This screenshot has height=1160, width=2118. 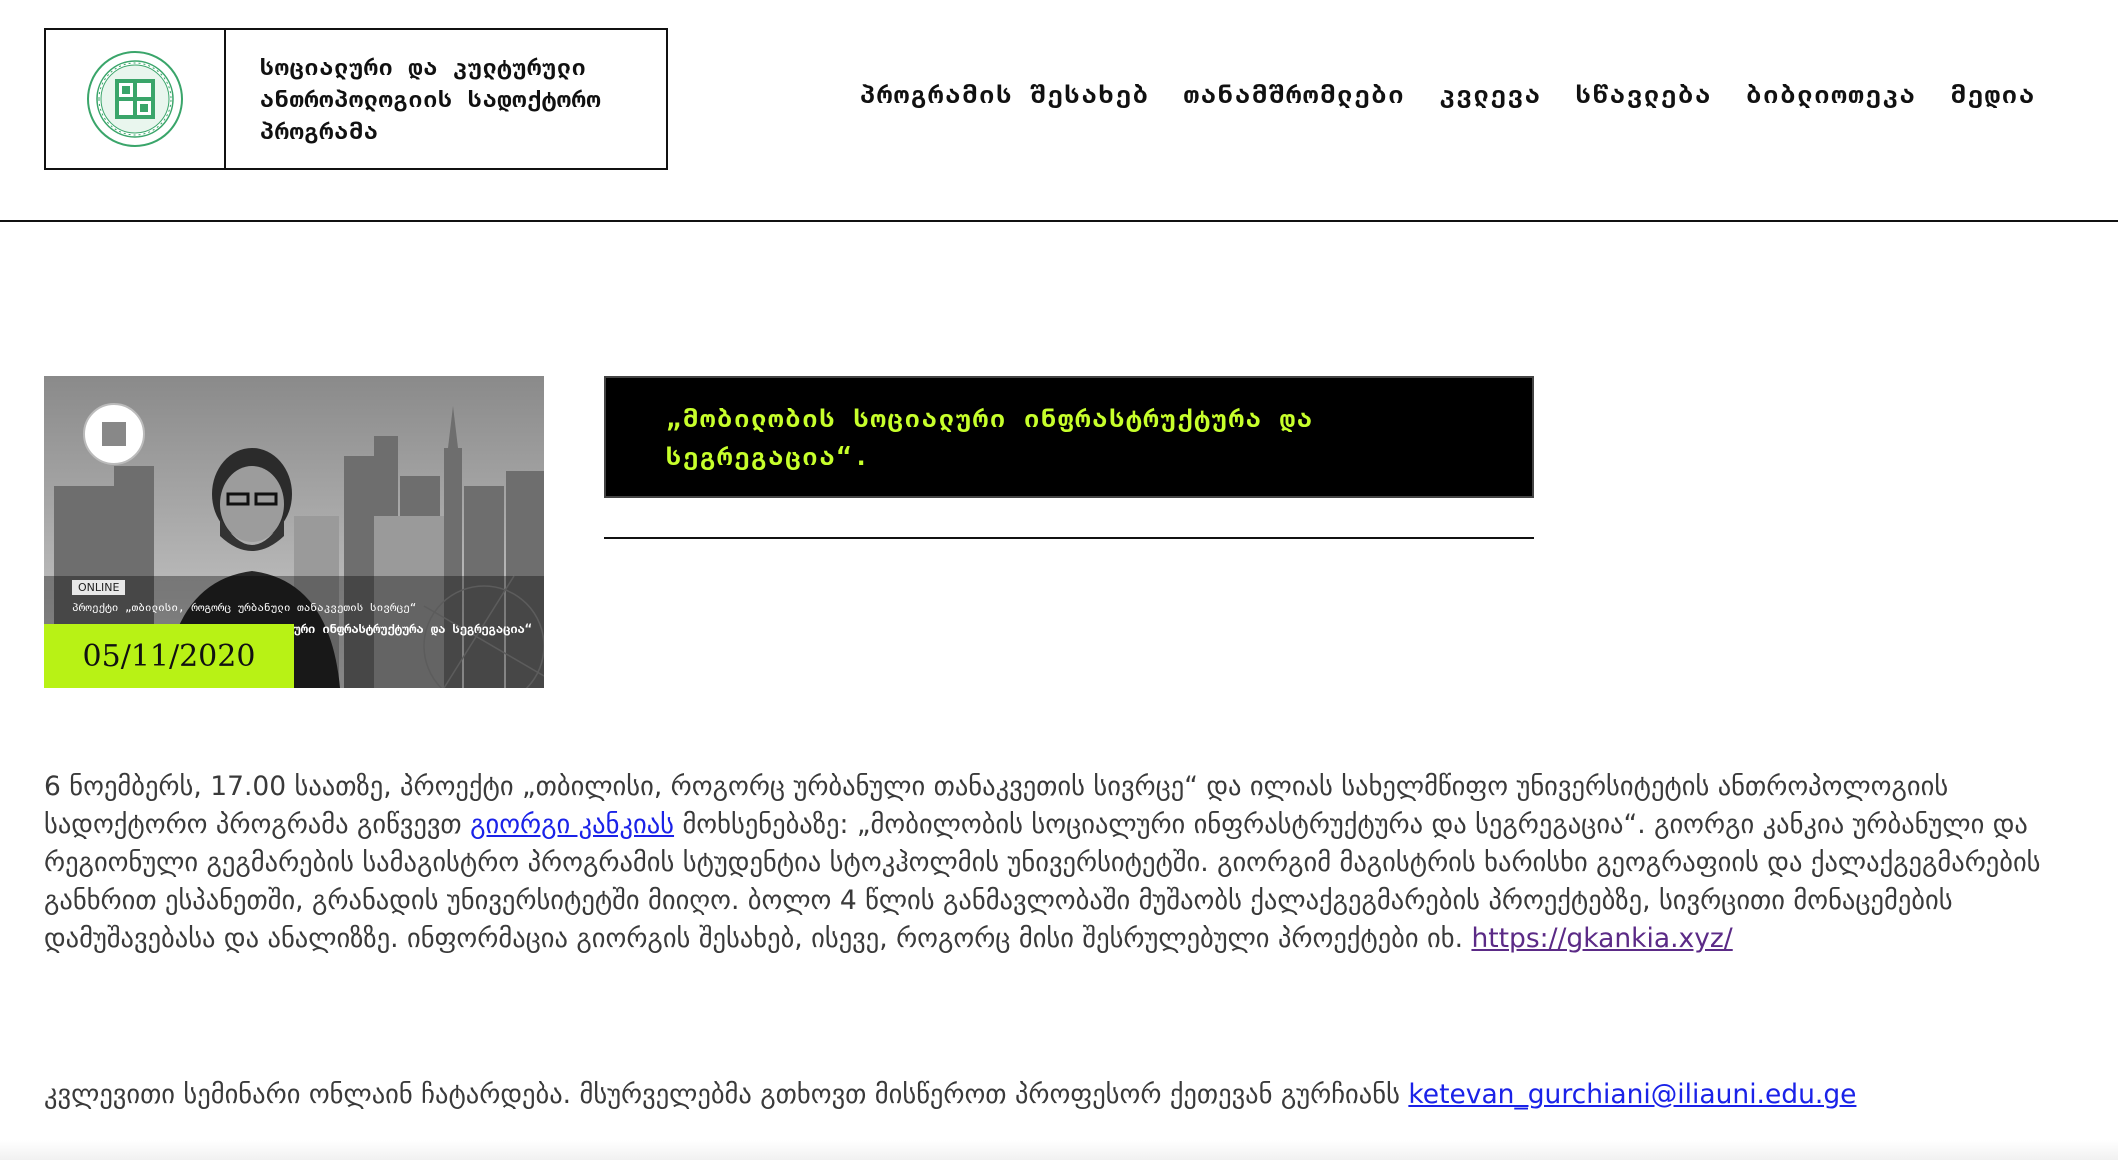 What do you see at coordinates (1069, 538) in the screenshot?
I see `title-divider` at bounding box center [1069, 538].